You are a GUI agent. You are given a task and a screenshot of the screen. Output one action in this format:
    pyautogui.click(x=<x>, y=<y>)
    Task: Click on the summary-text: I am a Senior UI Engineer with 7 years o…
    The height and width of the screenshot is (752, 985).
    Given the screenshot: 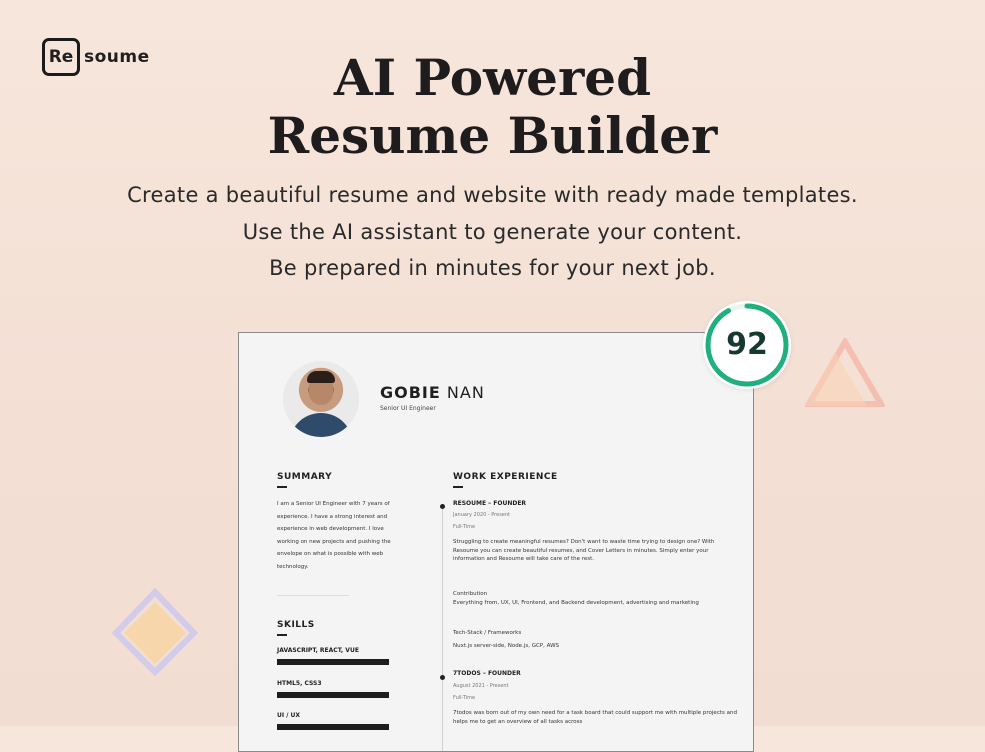 What is the action you would take?
    pyautogui.click(x=334, y=535)
    